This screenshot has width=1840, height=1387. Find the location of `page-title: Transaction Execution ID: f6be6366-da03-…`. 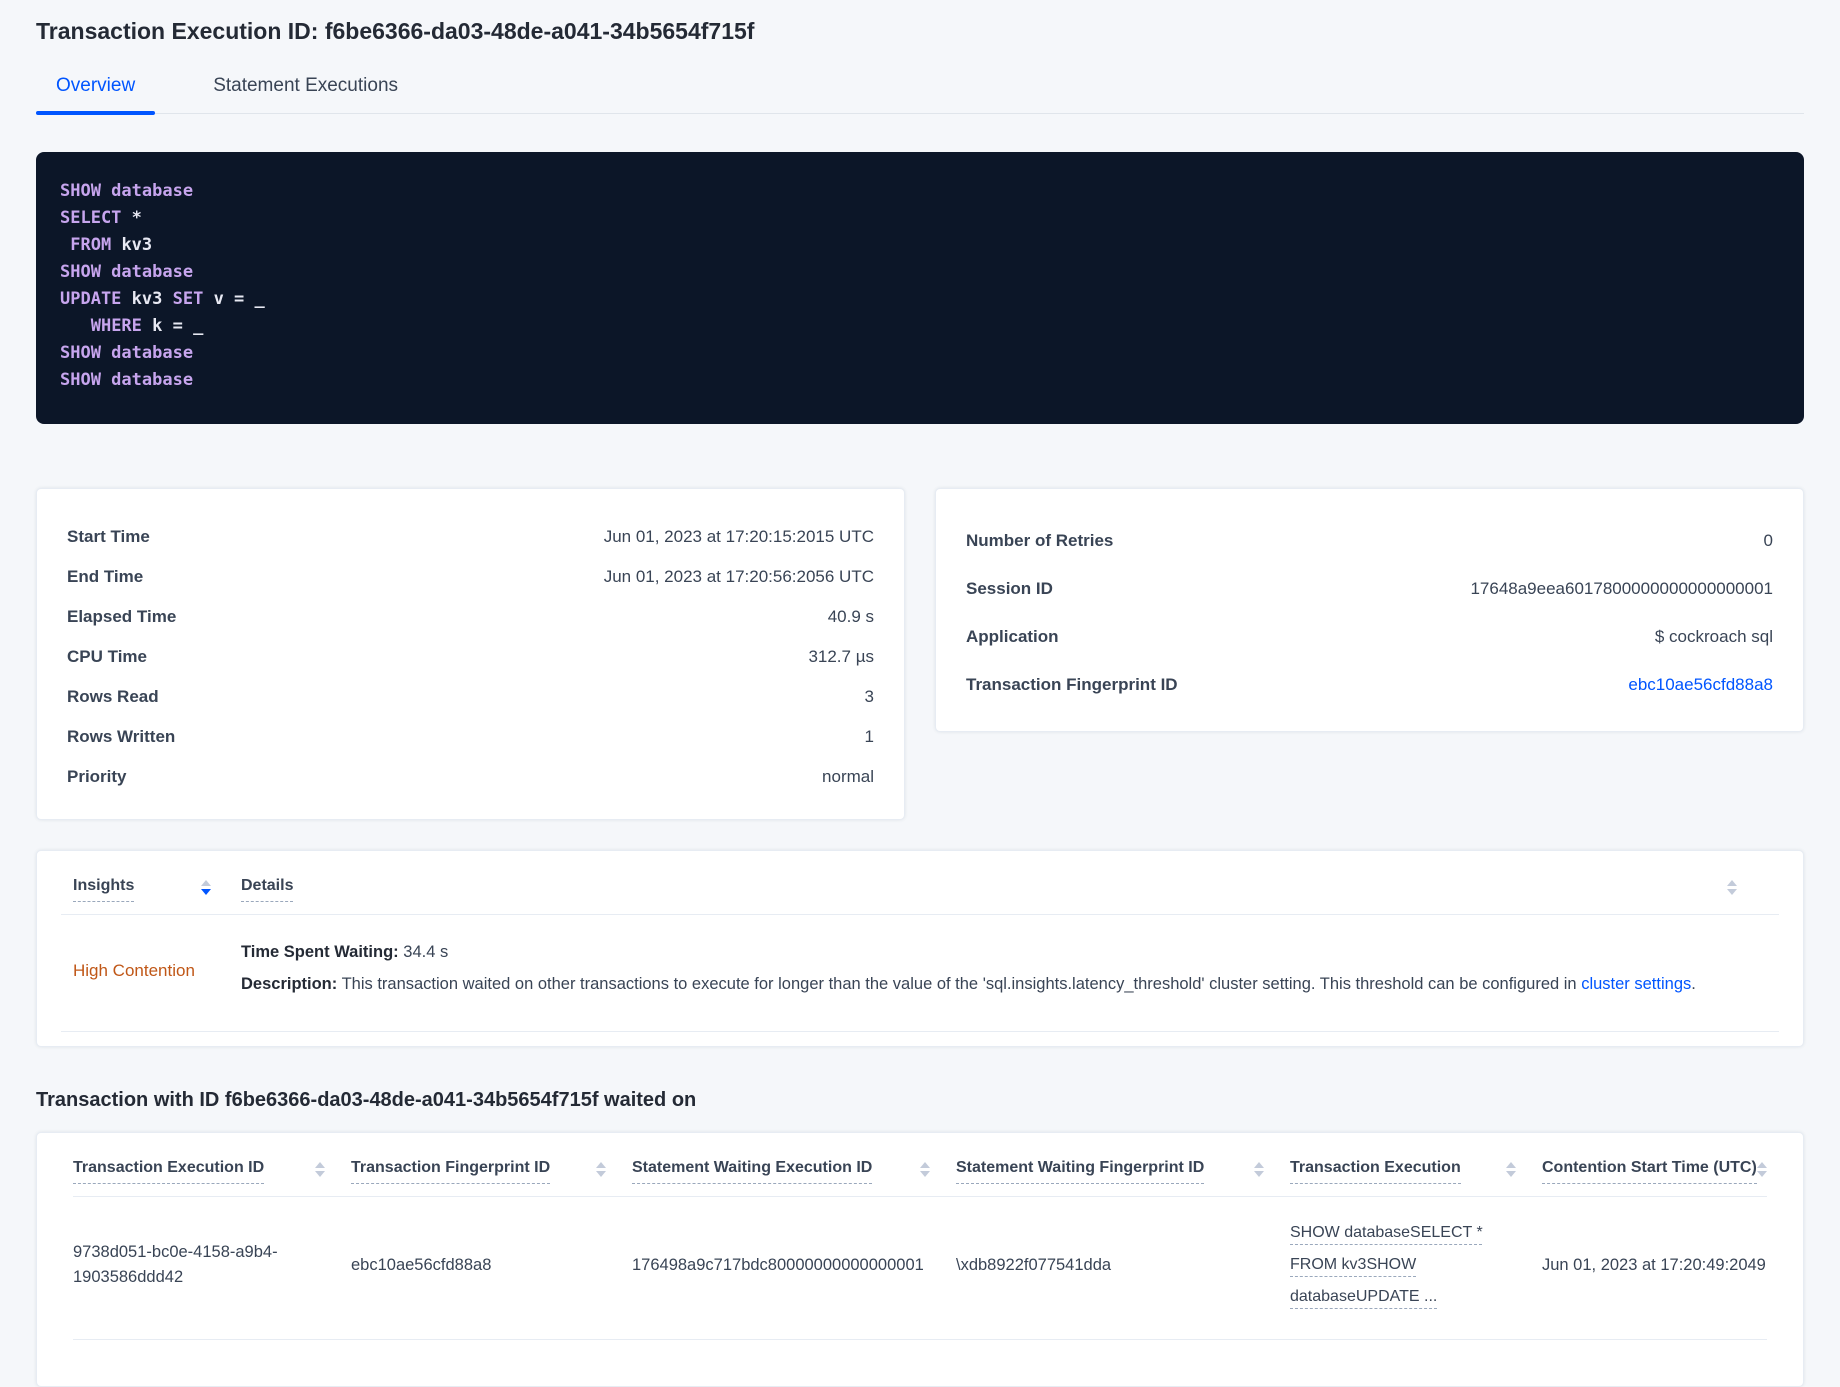

page-title: Transaction Execution ID: f6be6366-da03-… is located at coordinates (395, 31).